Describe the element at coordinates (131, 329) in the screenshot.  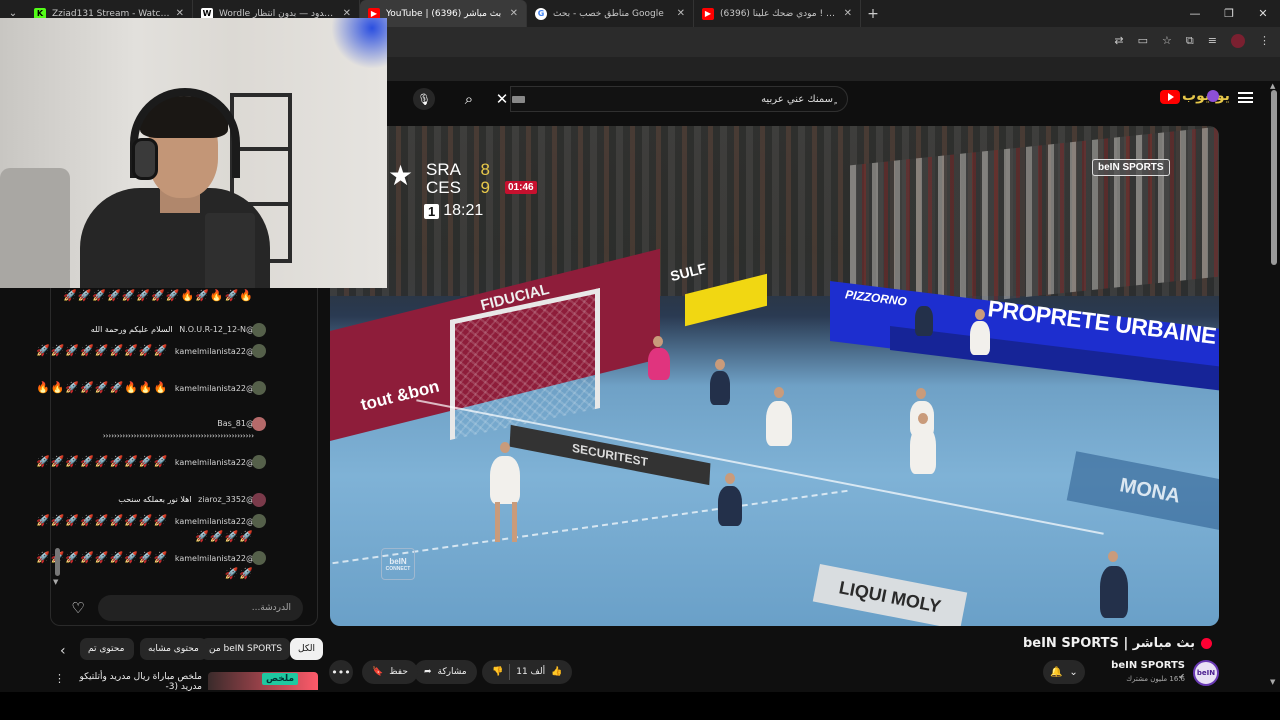
I see `chat-message-text: السلام عليكم ورحمة الله` at that location.